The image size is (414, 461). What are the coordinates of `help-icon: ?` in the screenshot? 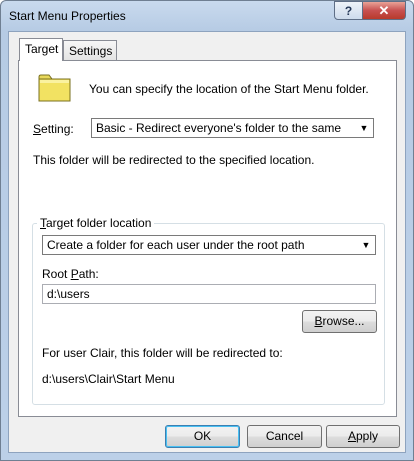 It's located at (348, 10).